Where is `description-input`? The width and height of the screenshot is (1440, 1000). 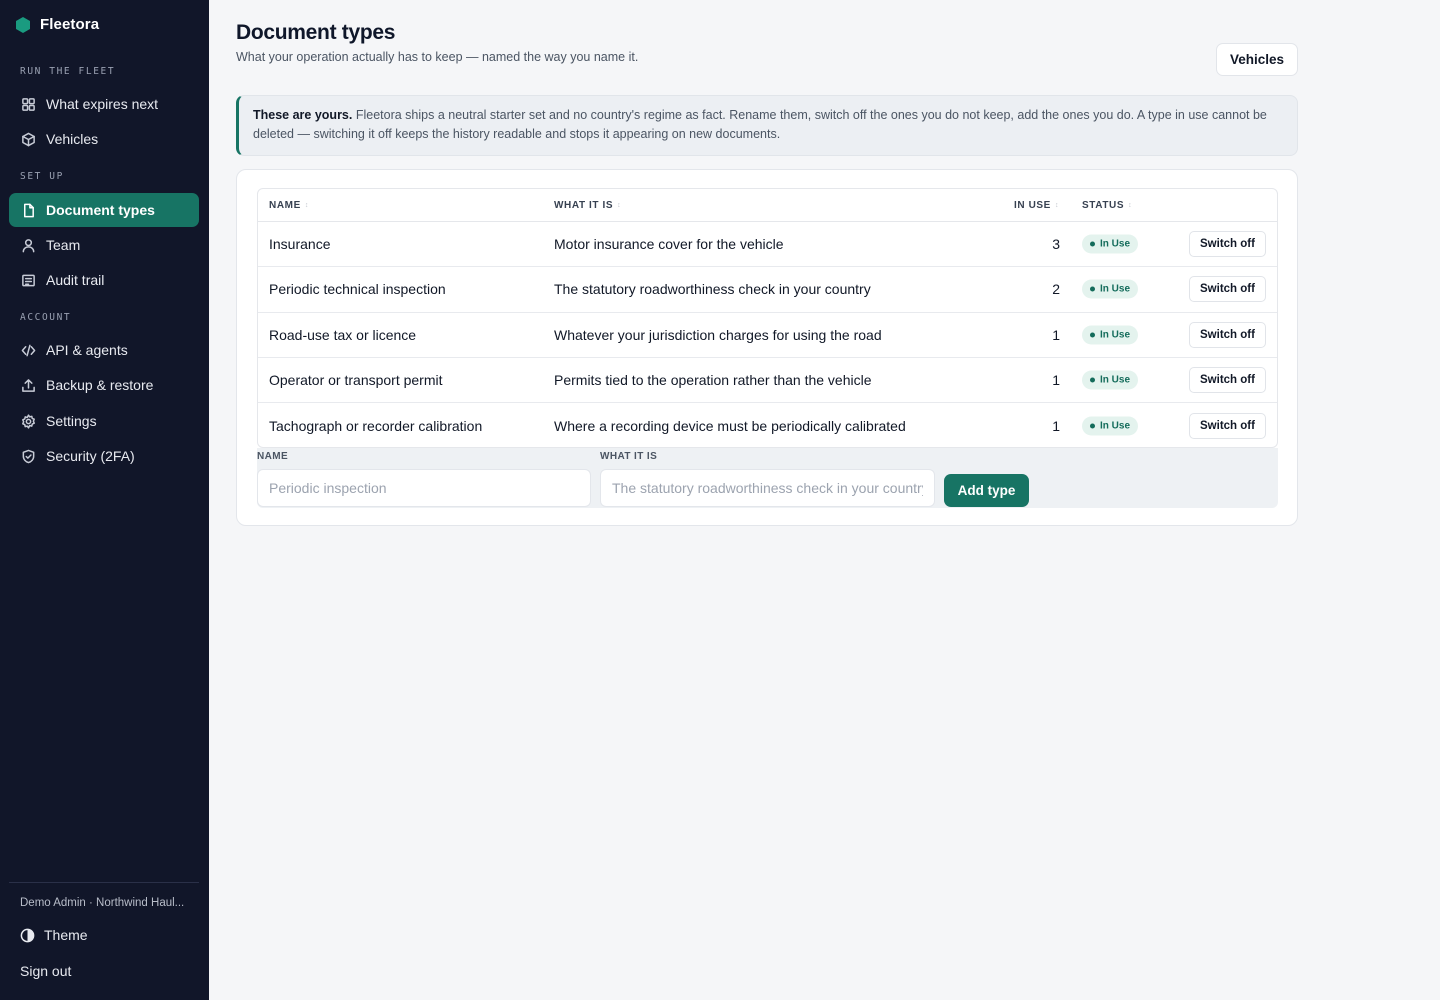 description-input is located at coordinates (767, 488).